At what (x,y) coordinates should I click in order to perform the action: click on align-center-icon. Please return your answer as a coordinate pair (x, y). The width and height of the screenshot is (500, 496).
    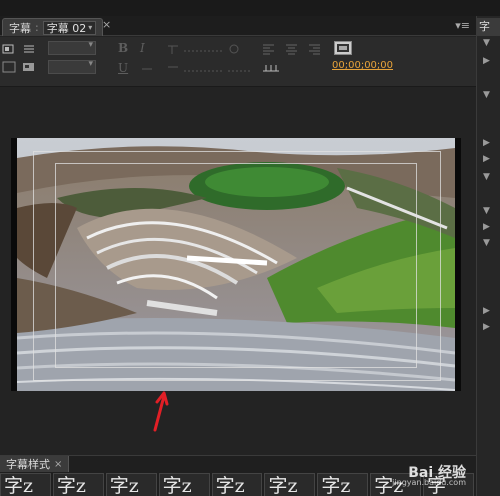
    Looking at the image, I should click on (292, 49).